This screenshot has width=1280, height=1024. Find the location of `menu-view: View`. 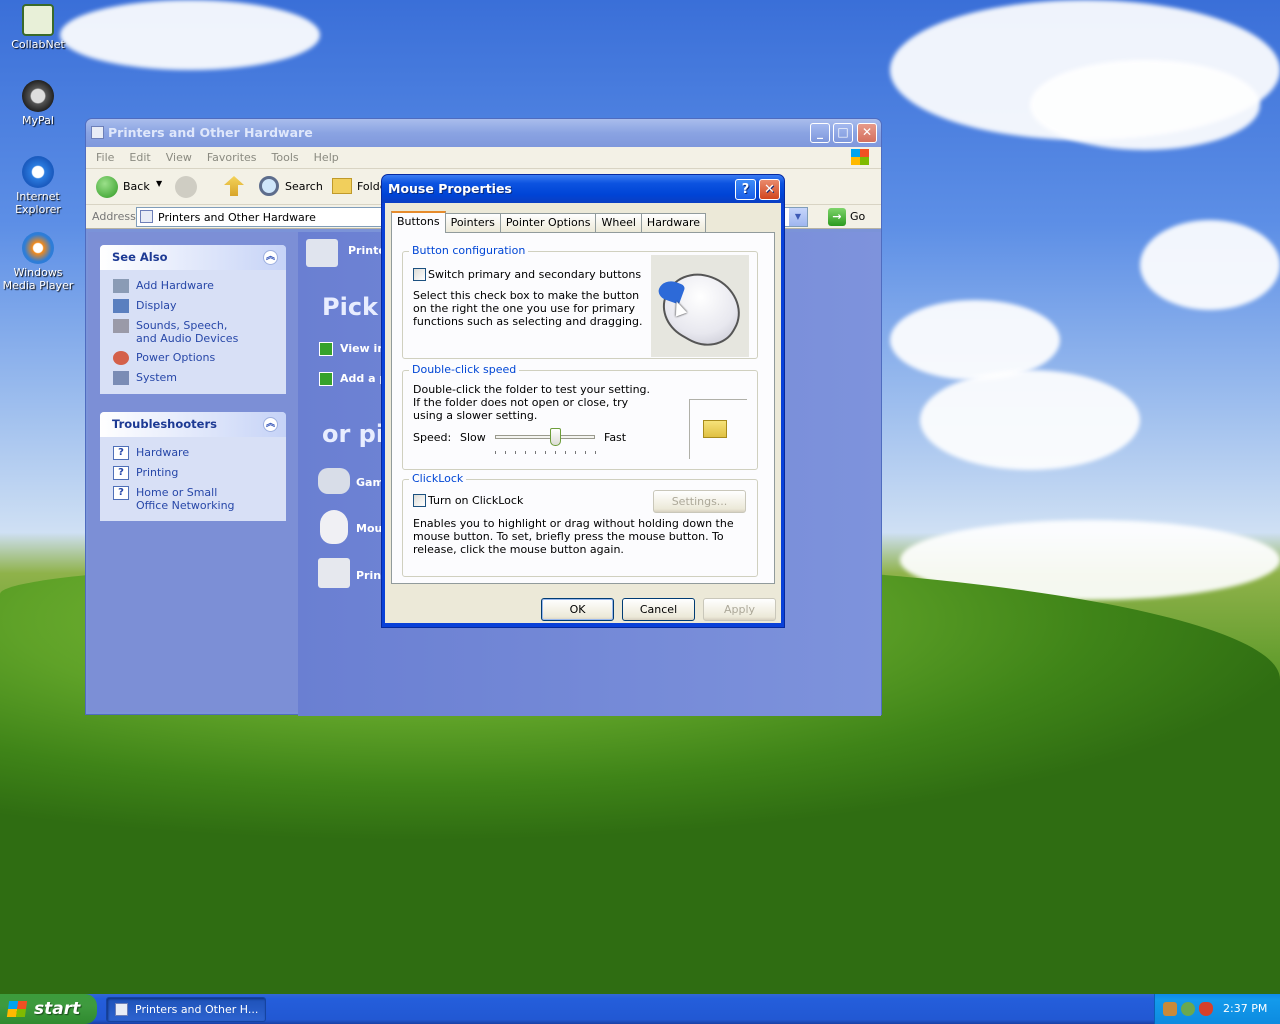

menu-view: View is located at coordinates (179, 157).